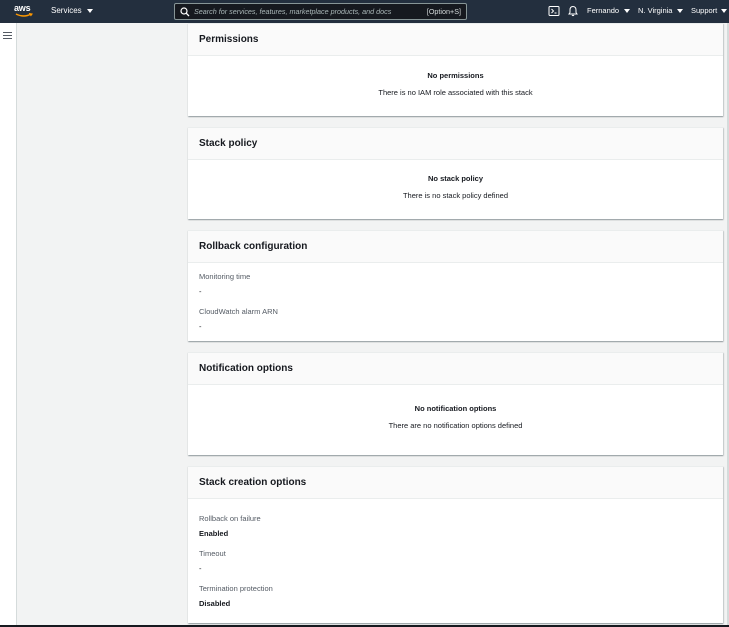 The image size is (729, 627). Describe the element at coordinates (246, 368) in the screenshot. I see `notification-options-title: Notification options` at that location.